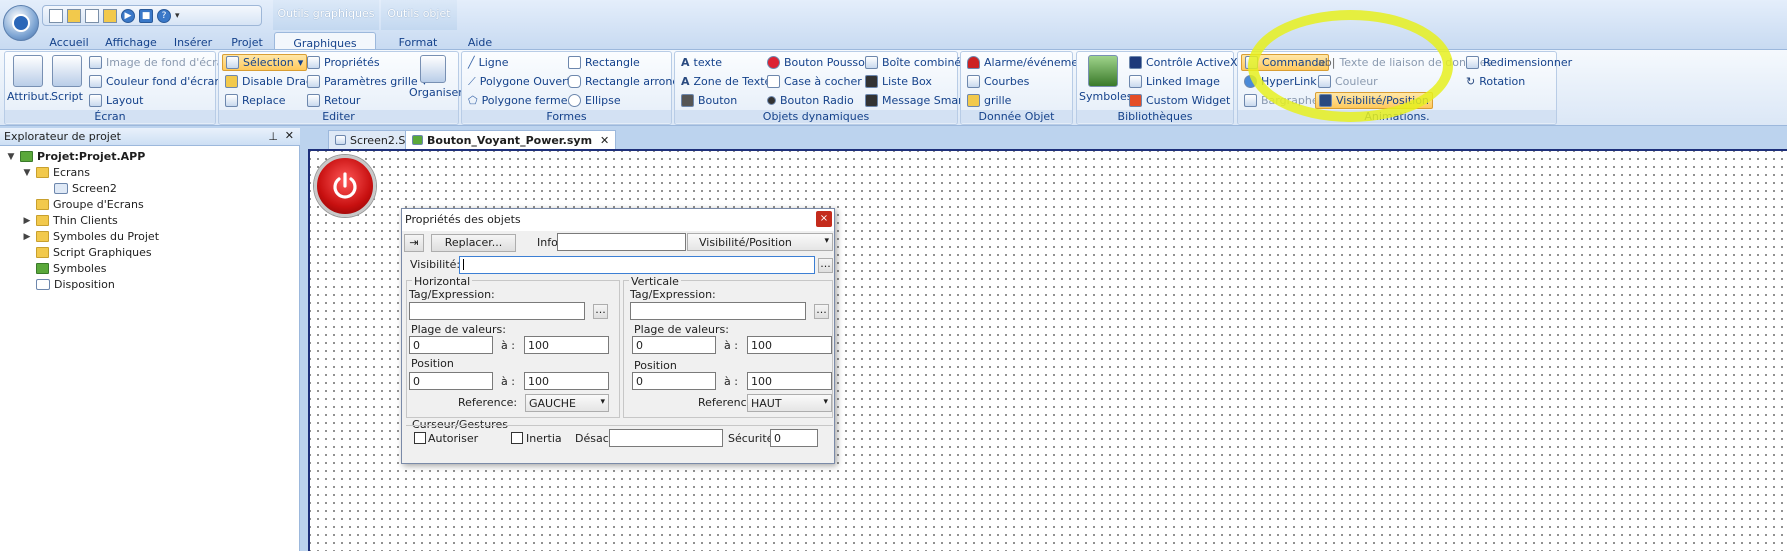  Describe the element at coordinates (451, 381) in the screenshot. I see `h-position-from: 0` at that location.